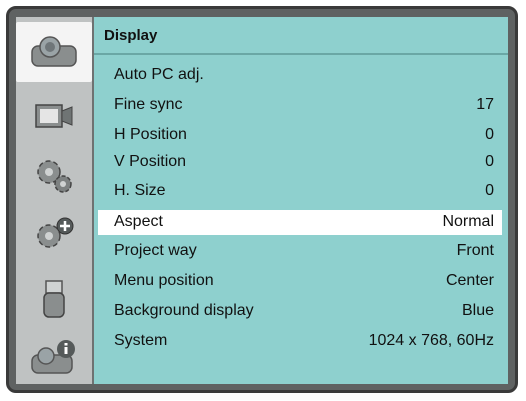 Image resolution: width=526 pixels, height=401 pixels. What do you see at coordinates (164, 280) in the screenshot?
I see `menu-item-label: Menu position` at bounding box center [164, 280].